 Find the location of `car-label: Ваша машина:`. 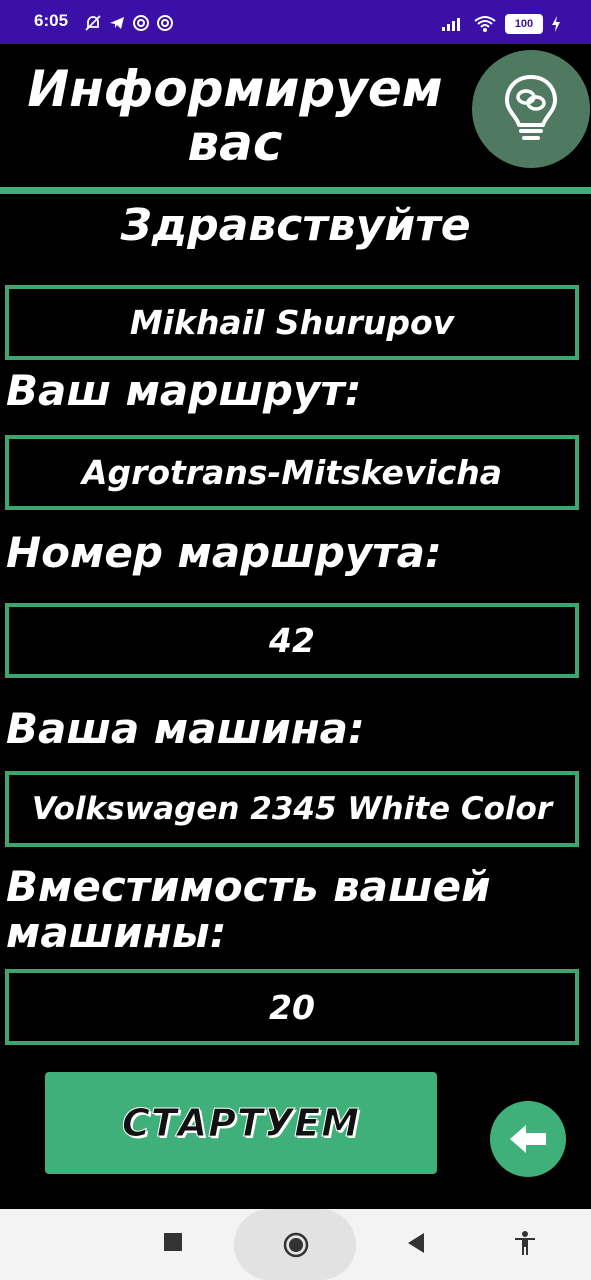

car-label: Ваша машина: is located at coordinates (185, 728).